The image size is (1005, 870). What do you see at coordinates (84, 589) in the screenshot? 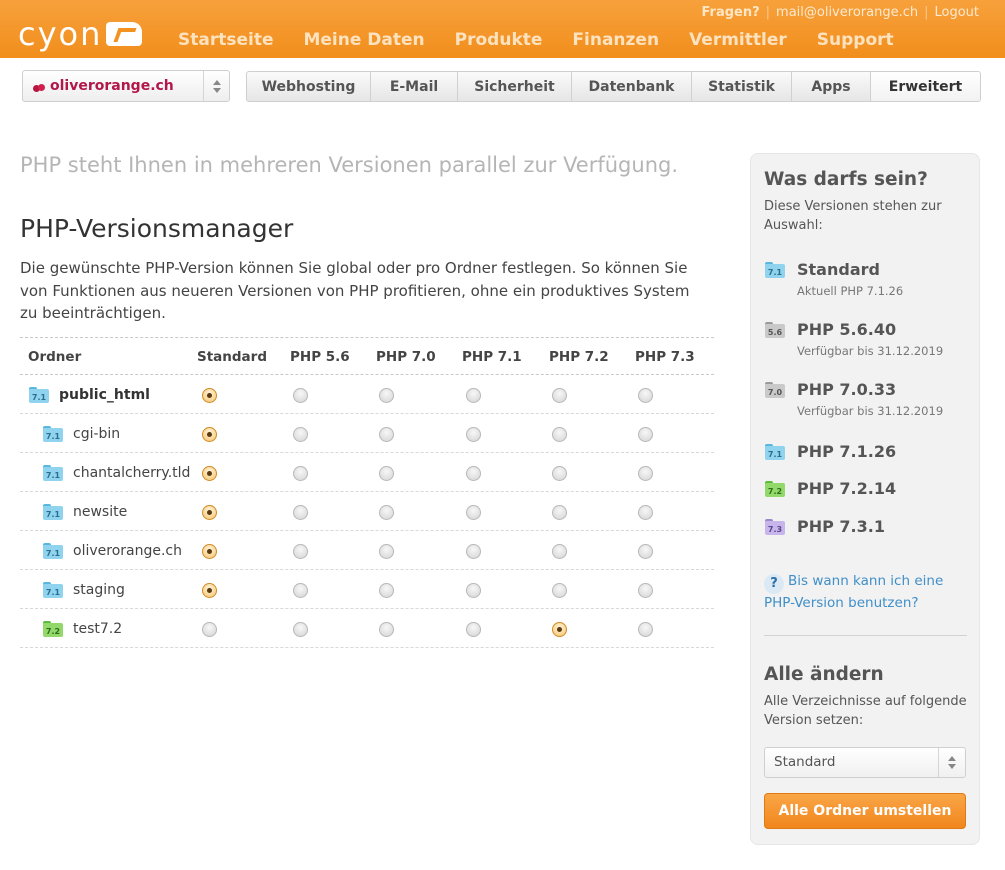
I see `folder-cell: 7.1 staging` at bounding box center [84, 589].